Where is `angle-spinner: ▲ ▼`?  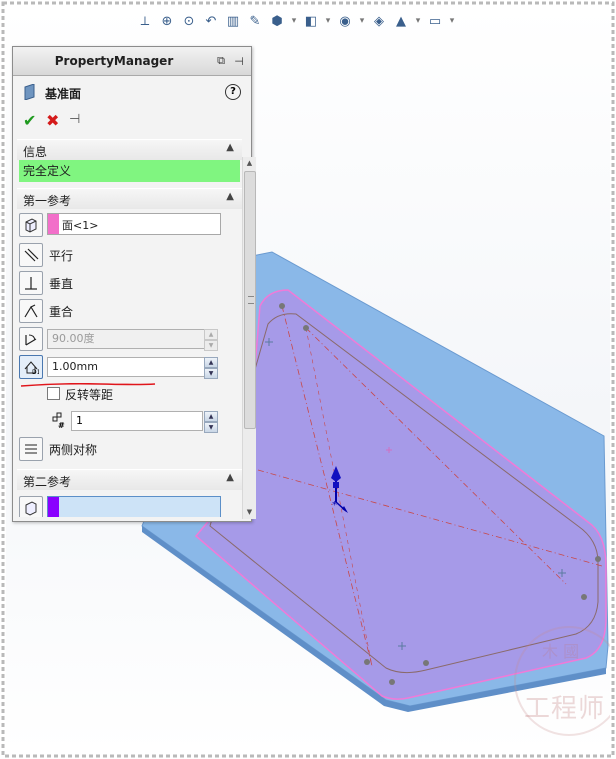
angle-spinner: ▲ ▼ is located at coordinates (211, 340).